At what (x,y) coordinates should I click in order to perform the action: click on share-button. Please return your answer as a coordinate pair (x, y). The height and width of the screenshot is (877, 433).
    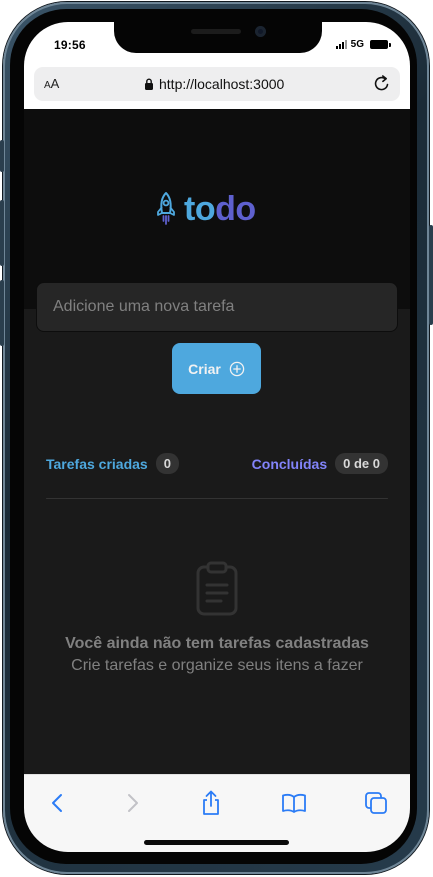
    Looking at the image, I should click on (211, 803).